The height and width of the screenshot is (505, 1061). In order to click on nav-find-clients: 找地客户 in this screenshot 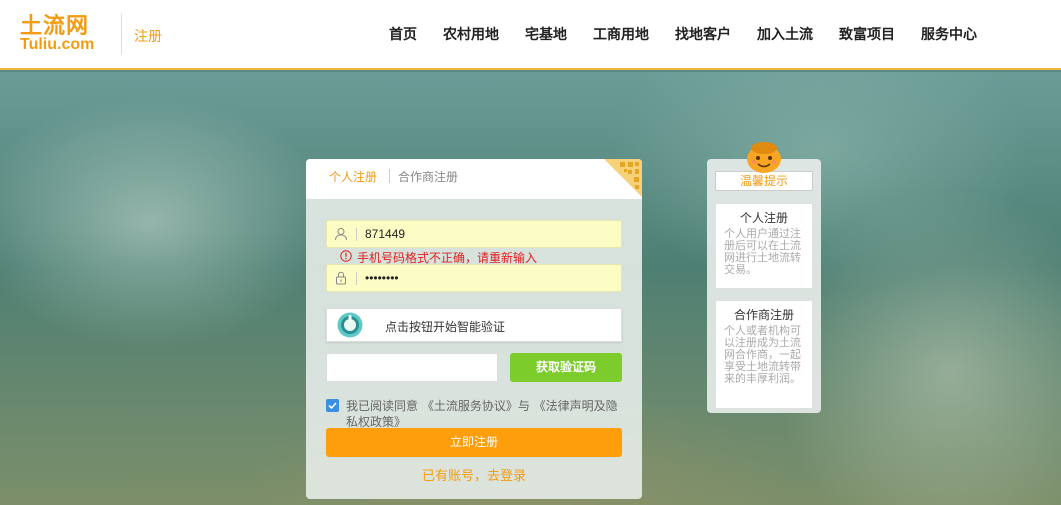, I will do `click(703, 35)`.